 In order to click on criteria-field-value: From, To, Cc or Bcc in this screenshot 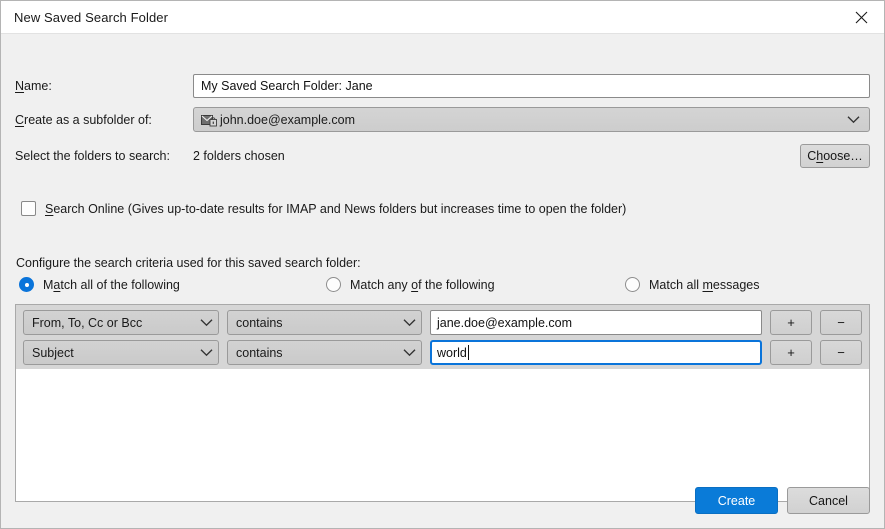, I will do `click(87, 322)`.